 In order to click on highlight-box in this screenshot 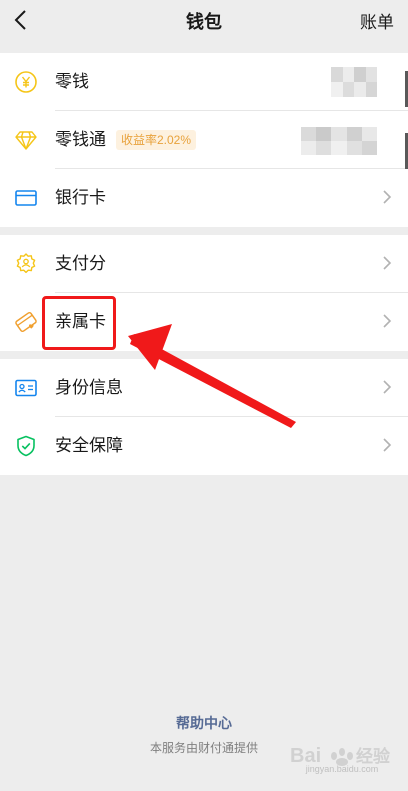, I will do `click(79, 323)`.